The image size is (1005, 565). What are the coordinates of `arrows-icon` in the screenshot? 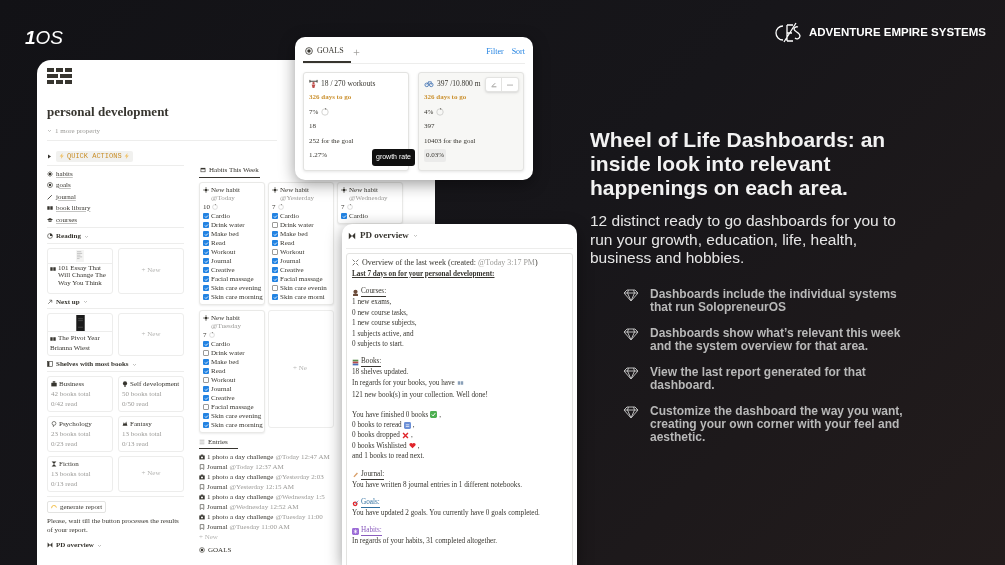 It's located at (355, 263).